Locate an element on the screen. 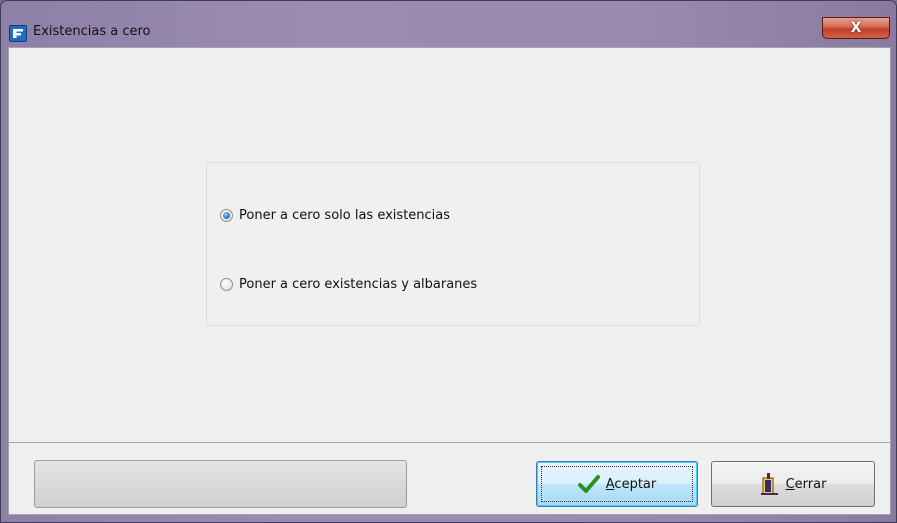  option-zero-stock-and-delivery-notes: Poner a cero existencias y albaranes is located at coordinates (348, 284).